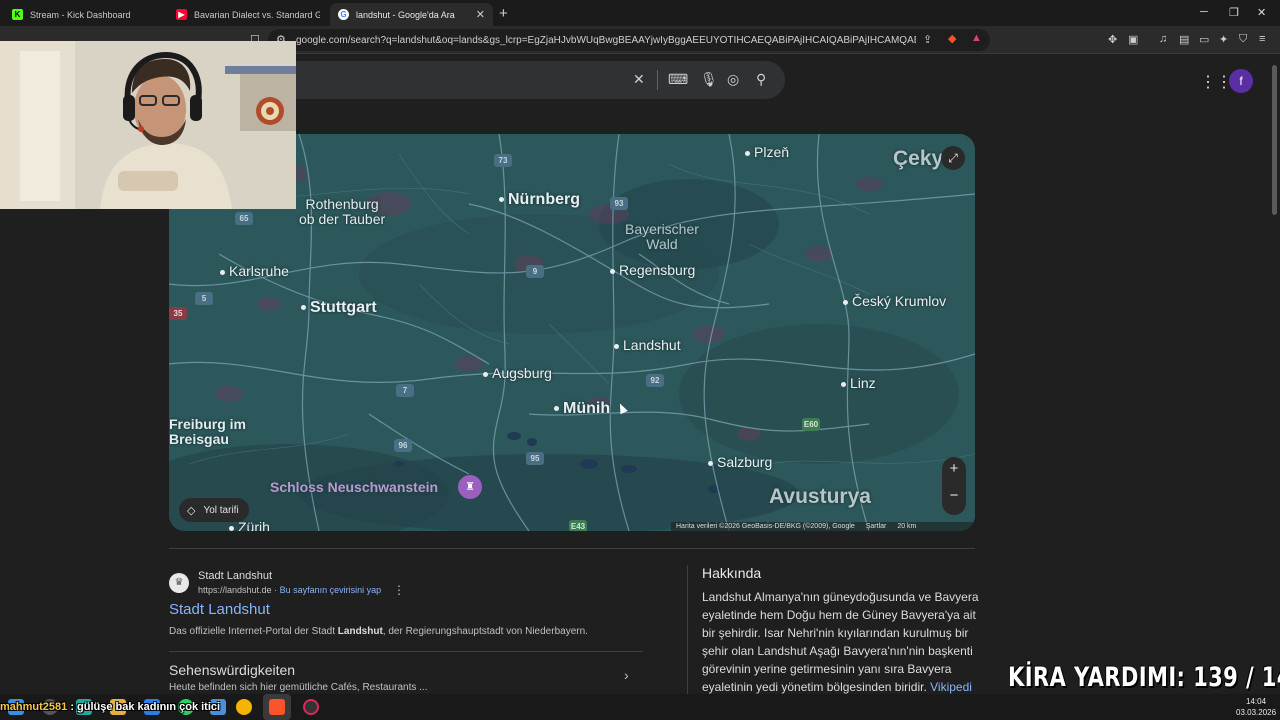 The width and height of the screenshot is (1280, 720). What do you see at coordinates (406, 651) in the screenshot?
I see `sitelink-divider` at bounding box center [406, 651].